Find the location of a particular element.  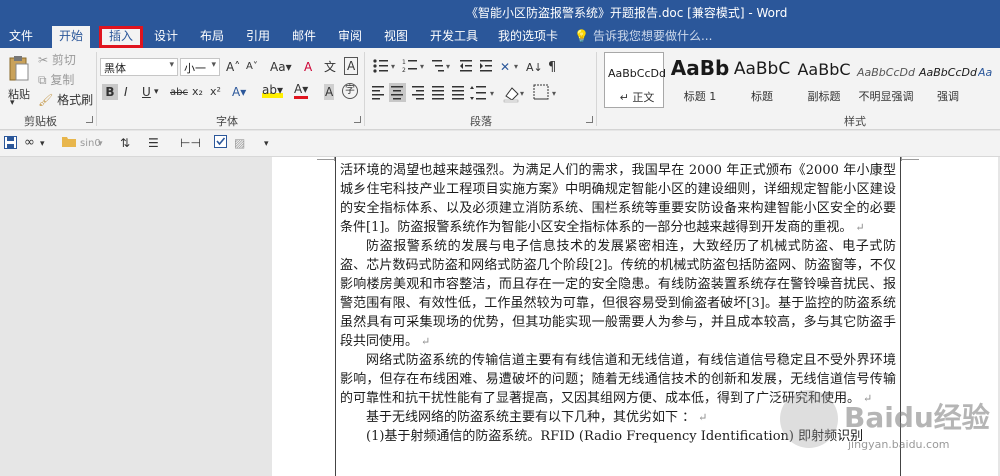

underline-button: U is located at coordinates (146, 92).